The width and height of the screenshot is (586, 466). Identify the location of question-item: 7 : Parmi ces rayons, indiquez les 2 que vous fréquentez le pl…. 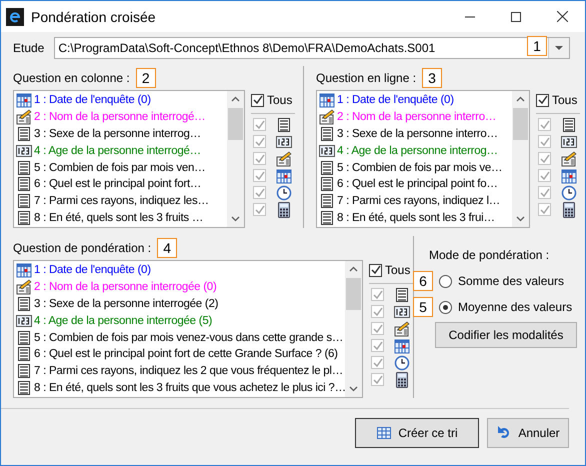
(180, 371).